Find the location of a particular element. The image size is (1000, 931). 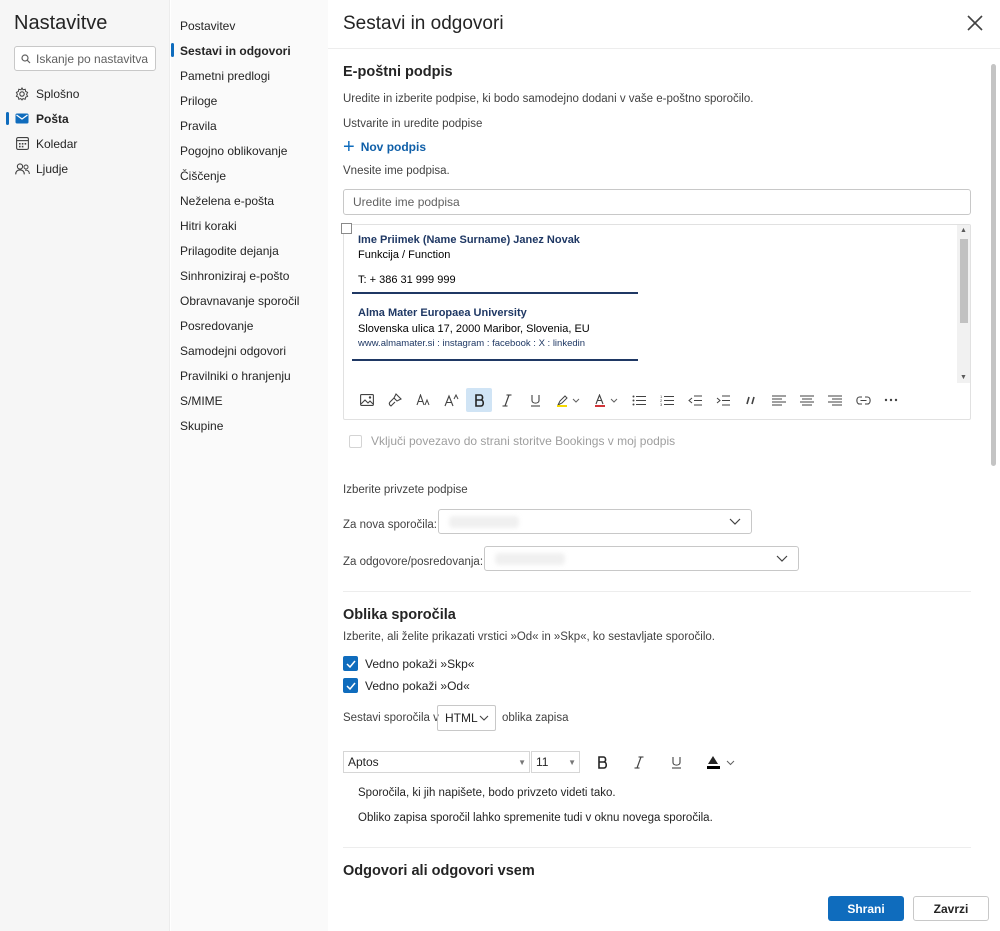

more-icon is located at coordinates (891, 400).